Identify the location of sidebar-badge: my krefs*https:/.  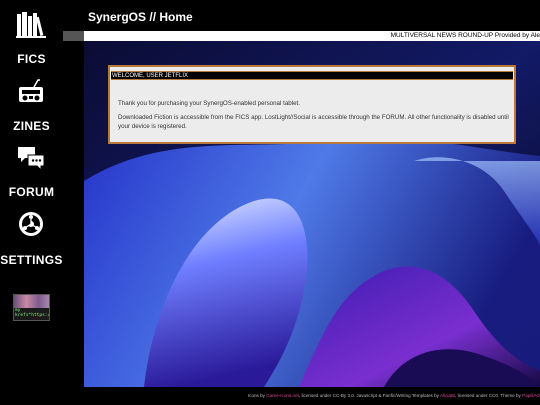
(31, 307).